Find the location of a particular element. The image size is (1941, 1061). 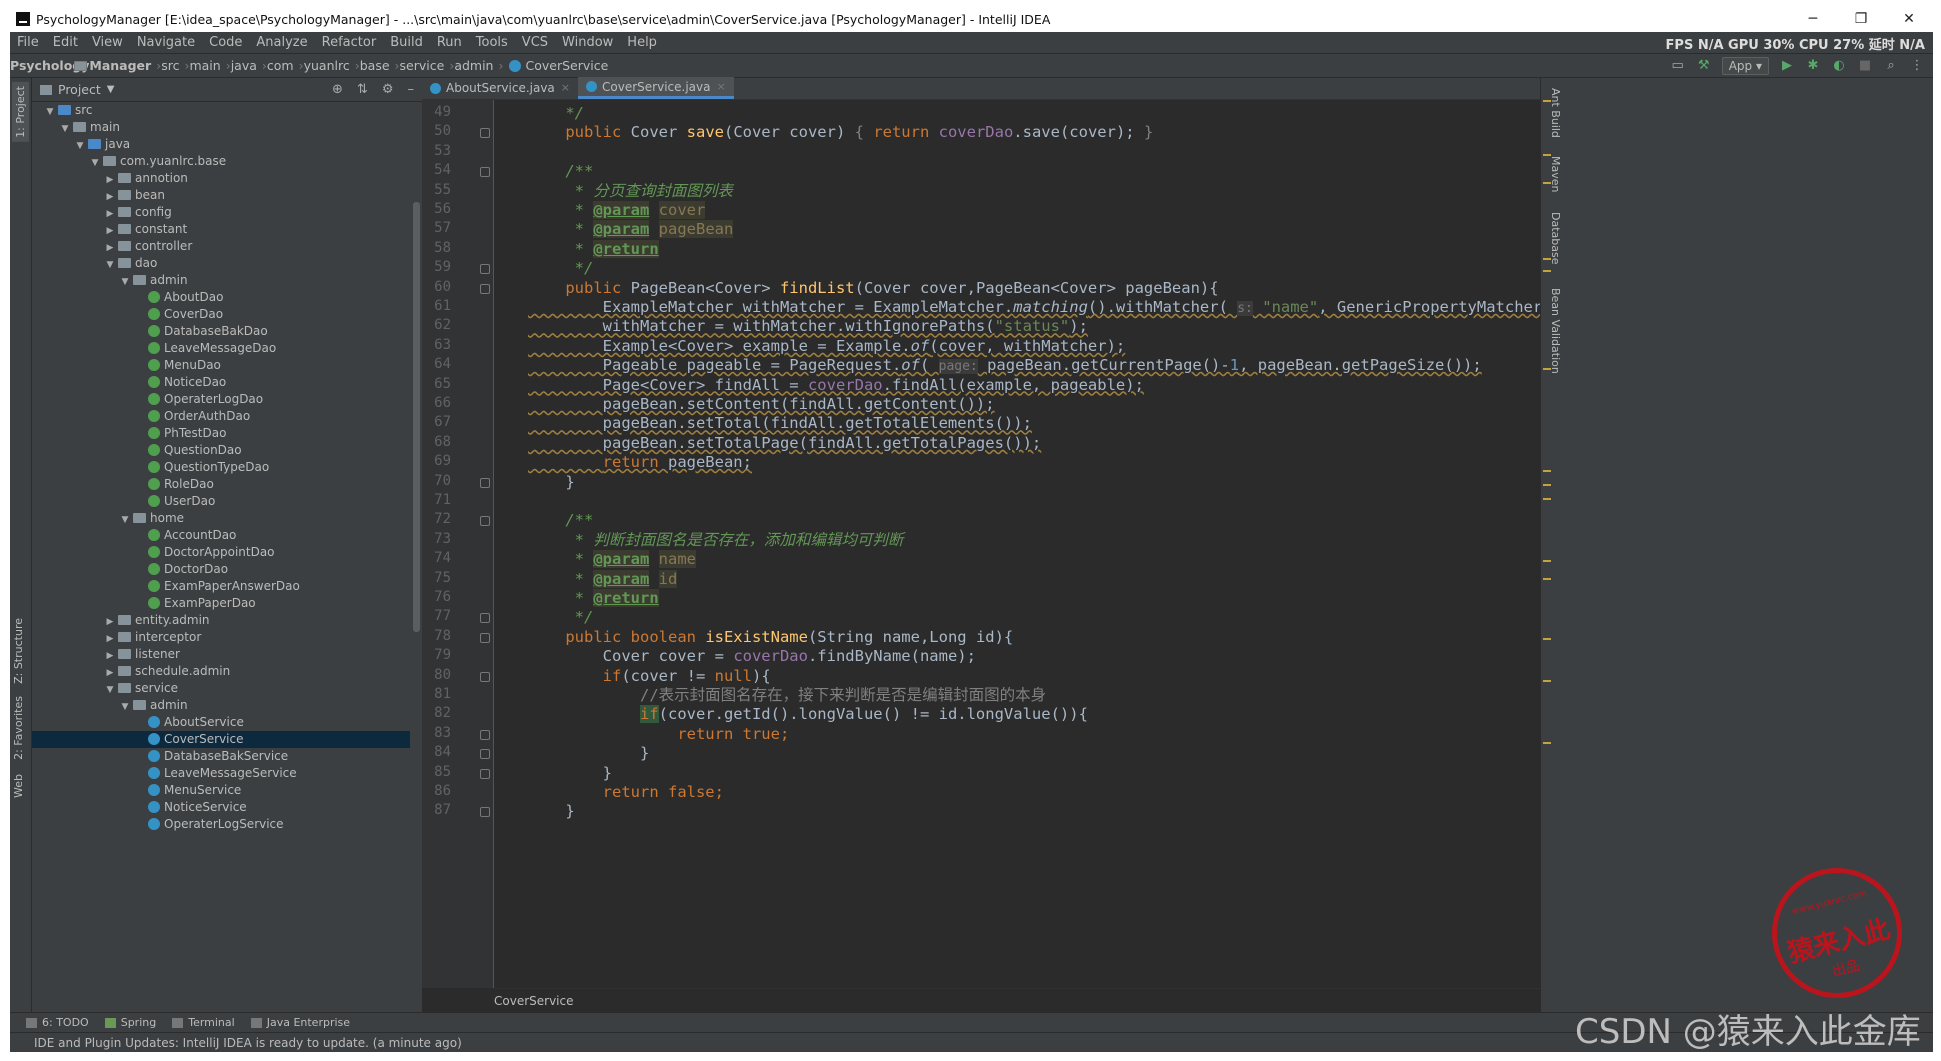

tree-item: ▼ home is located at coordinates (221, 518).